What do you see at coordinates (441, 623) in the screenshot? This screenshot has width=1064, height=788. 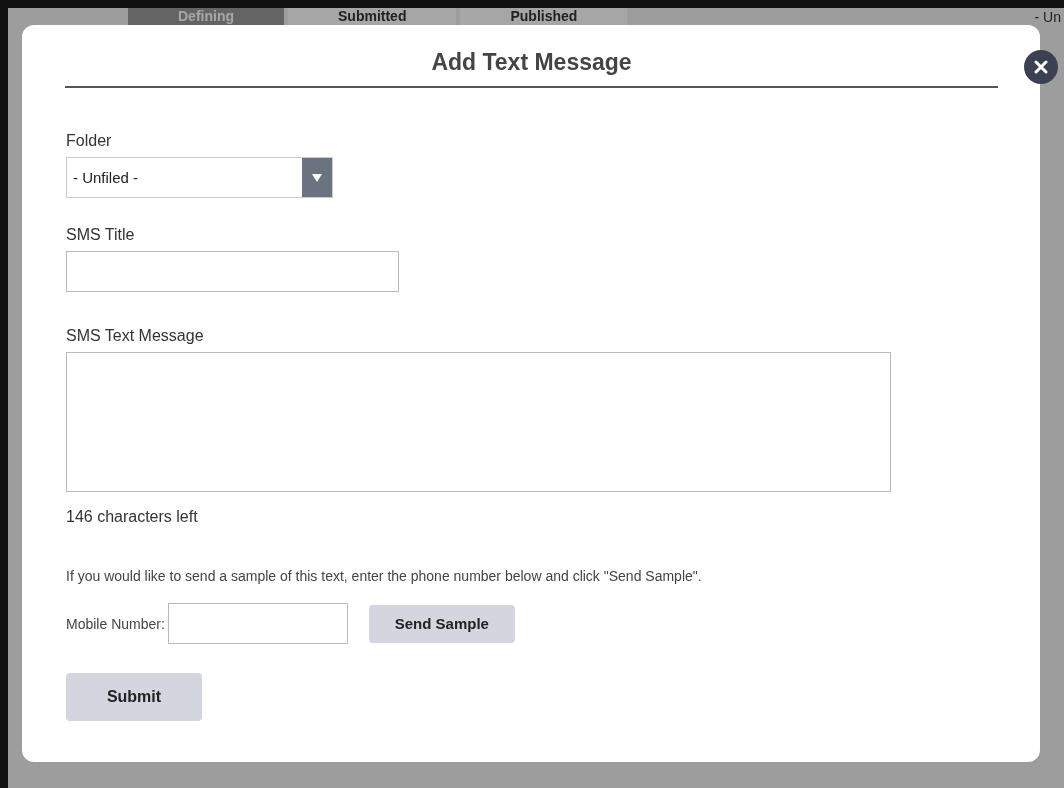 I see `send-sample-button: Send Sample` at bounding box center [441, 623].